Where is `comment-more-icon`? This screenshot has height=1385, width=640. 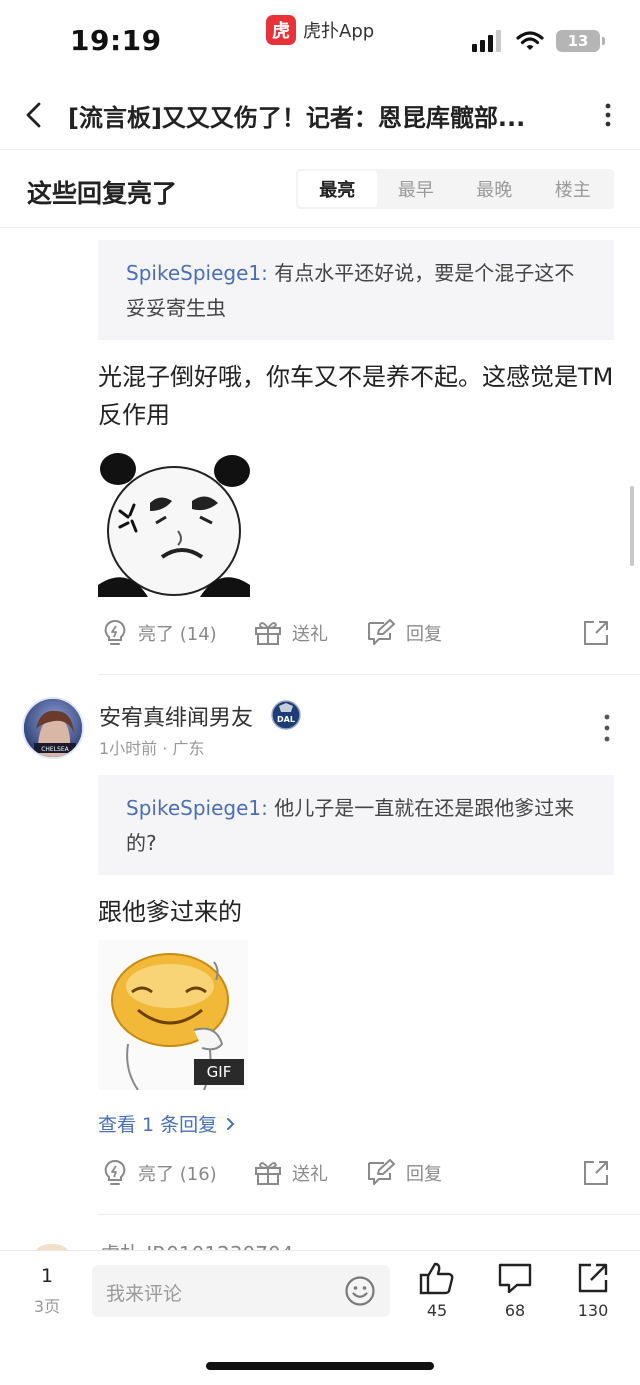
comment-more-icon is located at coordinates (607, 728).